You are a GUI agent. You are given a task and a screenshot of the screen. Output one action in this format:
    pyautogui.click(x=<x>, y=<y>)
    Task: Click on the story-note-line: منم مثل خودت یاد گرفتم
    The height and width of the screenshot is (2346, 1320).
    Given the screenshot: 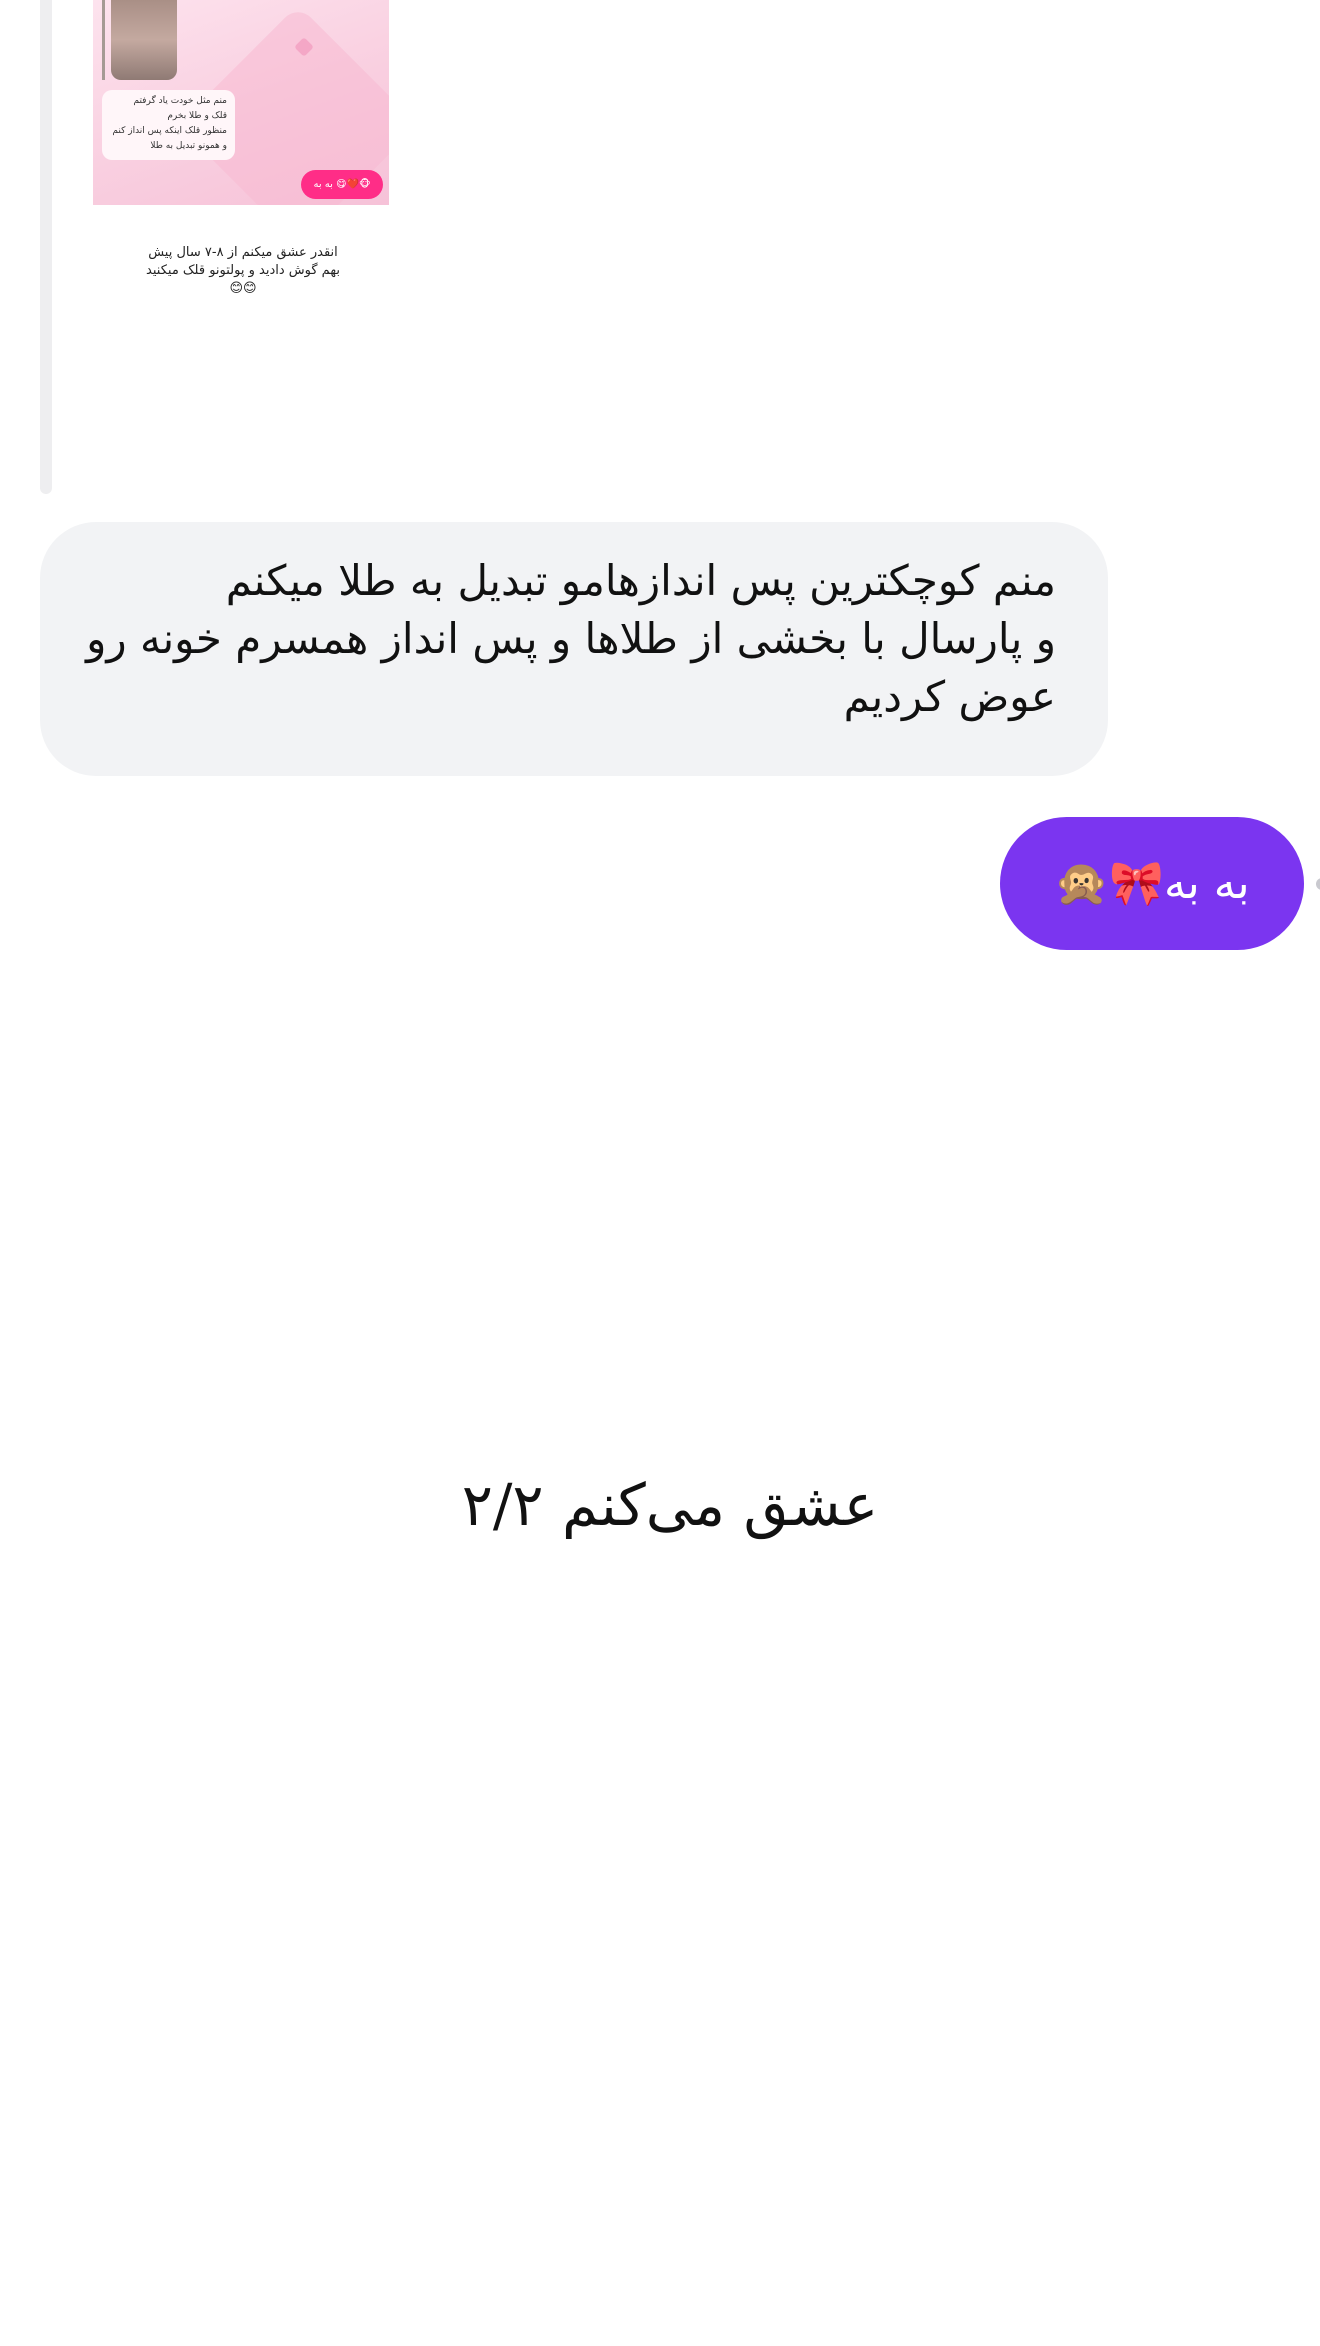 What is the action you would take?
    pyautogui.click(x=180, y=101)
    